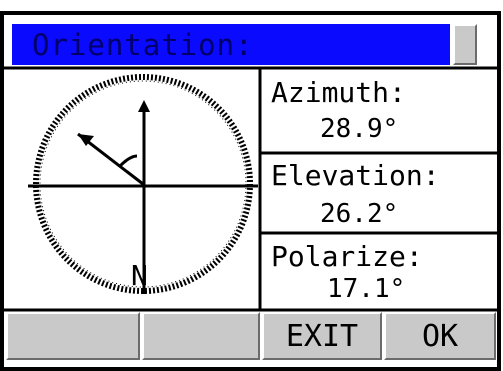 The image size is (503, 371). What do you see at coordinates (465, 44) in the screenshot?
I see `menu-button` at bounding box center [465, 44].